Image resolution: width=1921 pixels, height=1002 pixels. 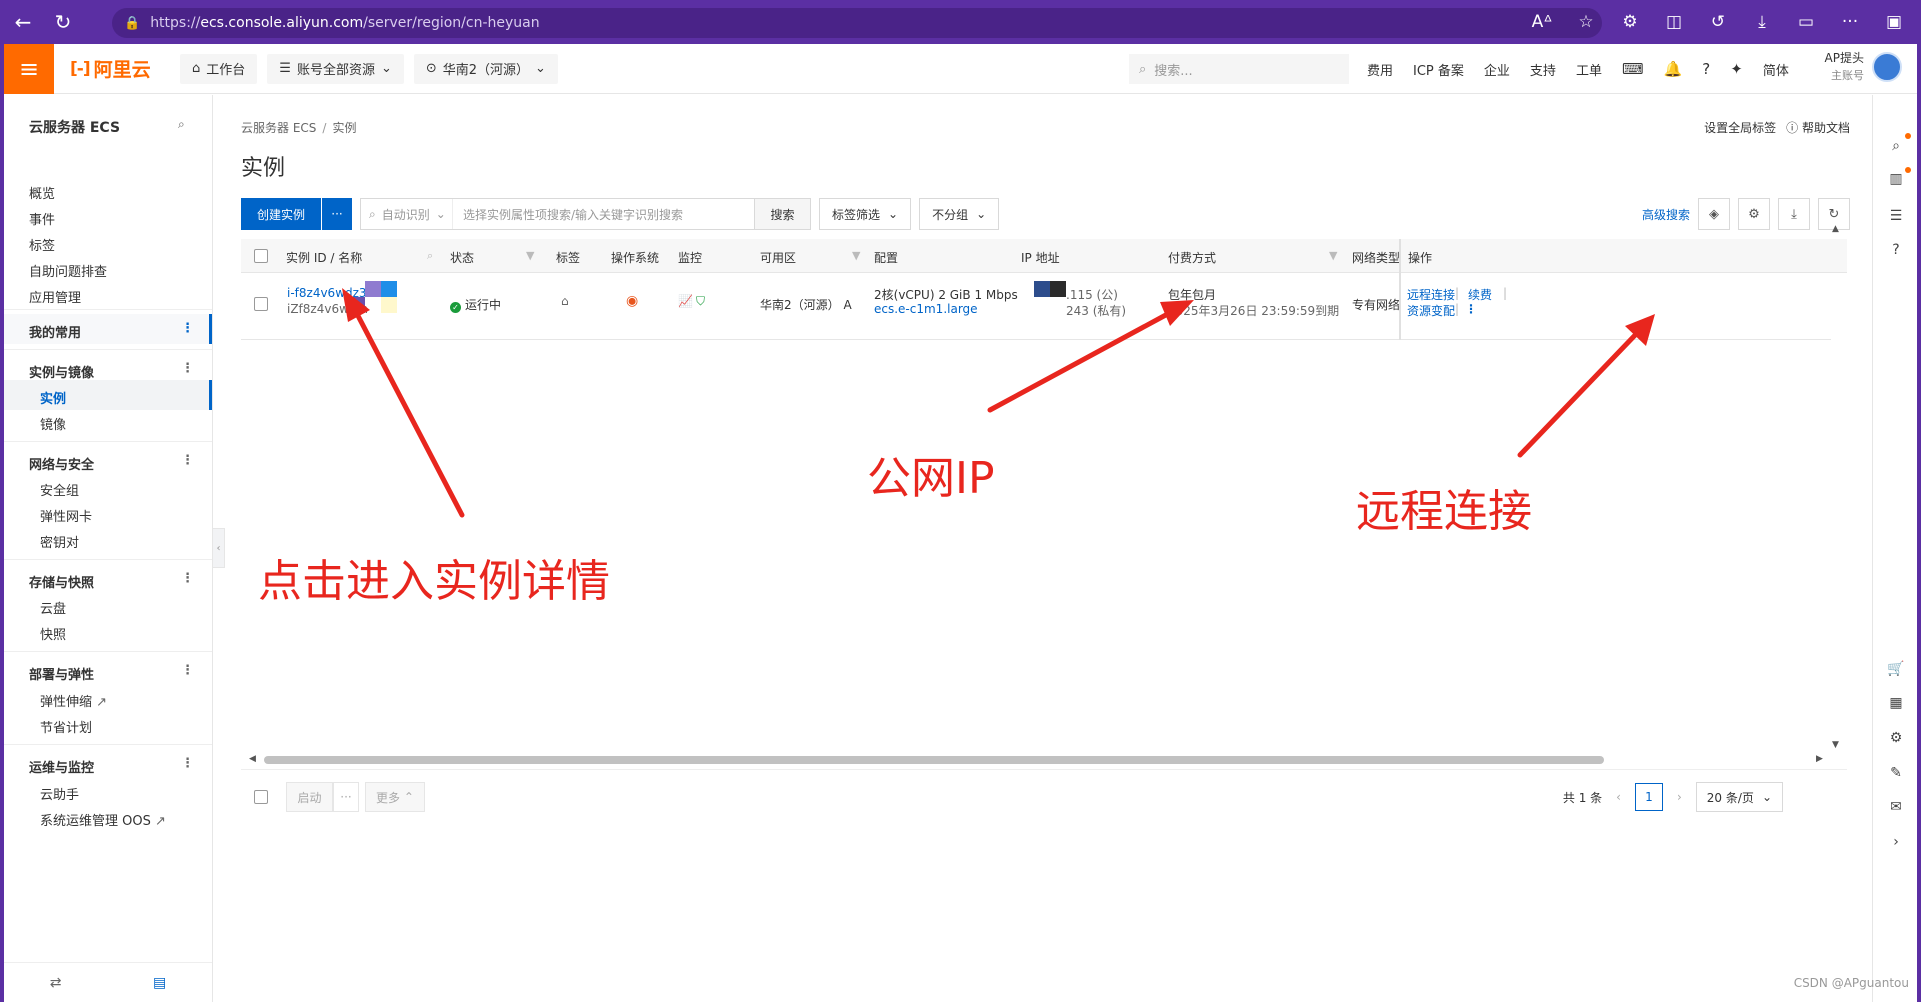 What do you see at coordinates (603, 214) in the screenshot?
I see `instance-search-input: 选择实例属性项搜索/输入关键字识别搜索` at bounding box center [603, 214].